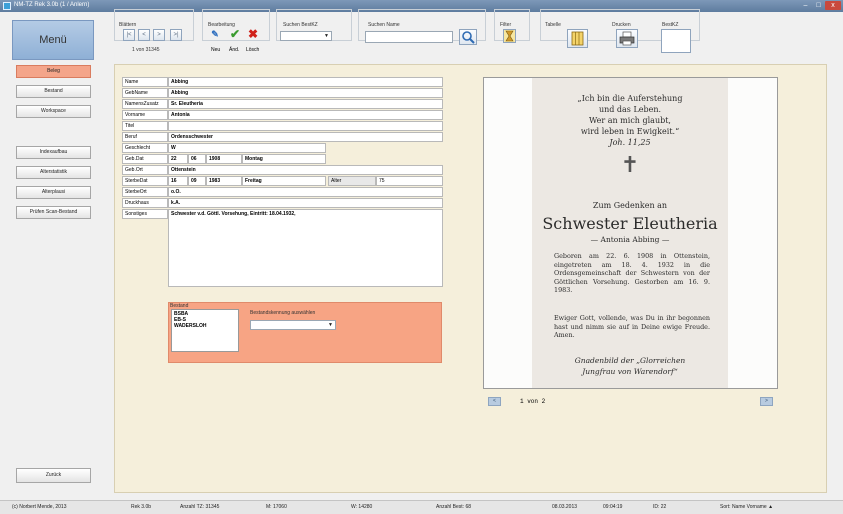  Describe the element at coordinates (818, 5) in the screenshot. I see `maximize-button: □` at that location.